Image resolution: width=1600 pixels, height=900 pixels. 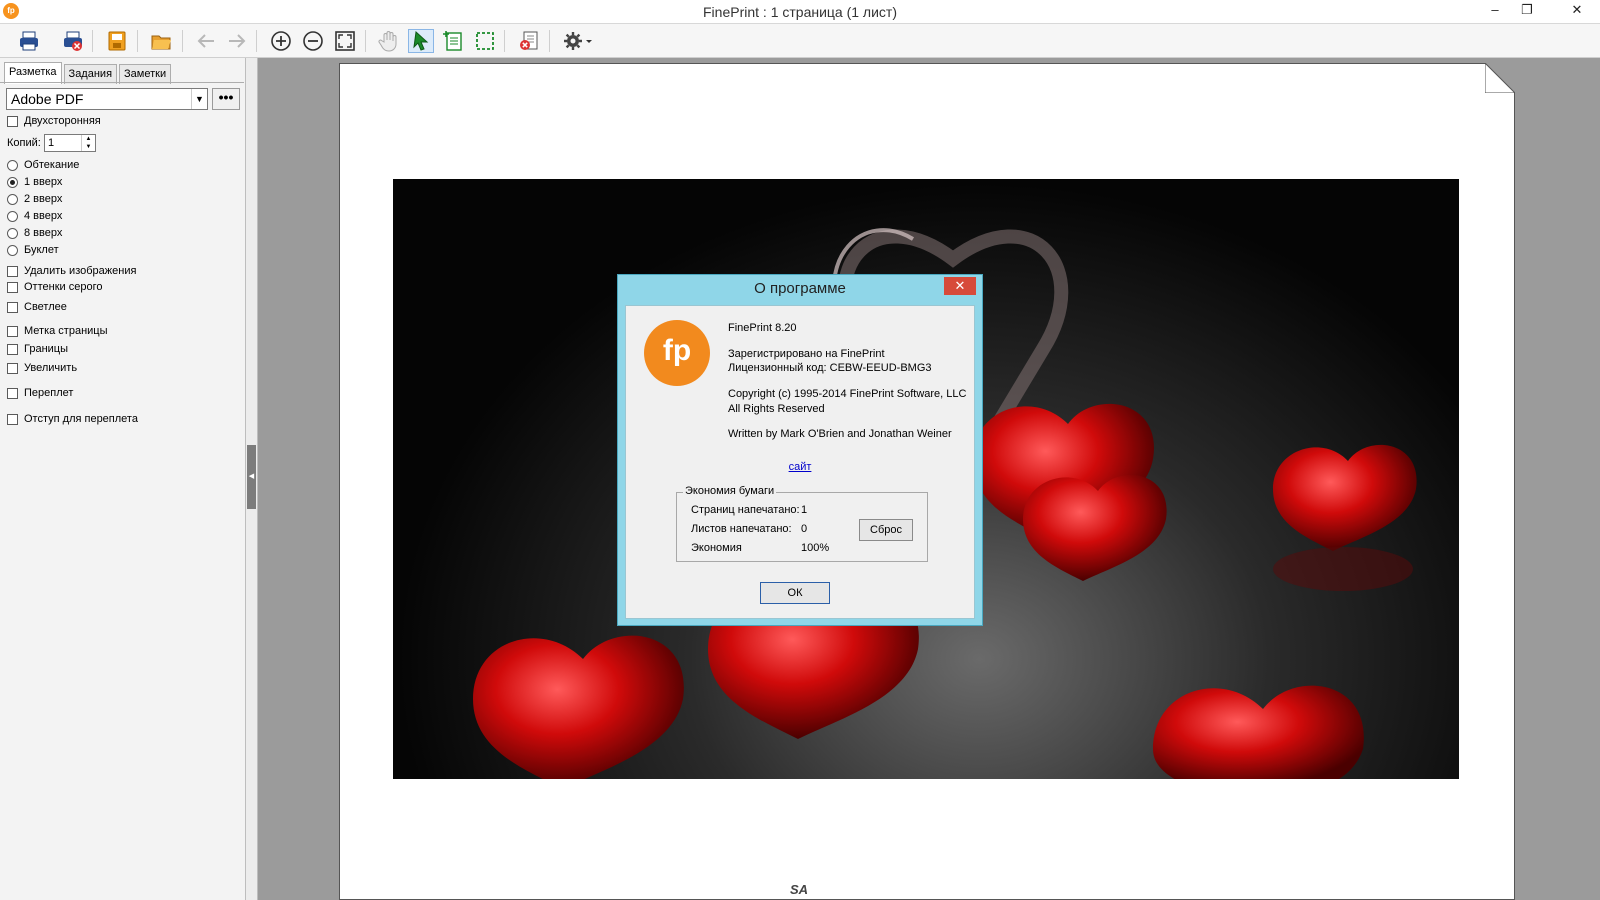 What do you see at coordinates (762, 328) in the screenshot?
I see `version-text: FinePrint 8.20` at bounding box center [762, 328].